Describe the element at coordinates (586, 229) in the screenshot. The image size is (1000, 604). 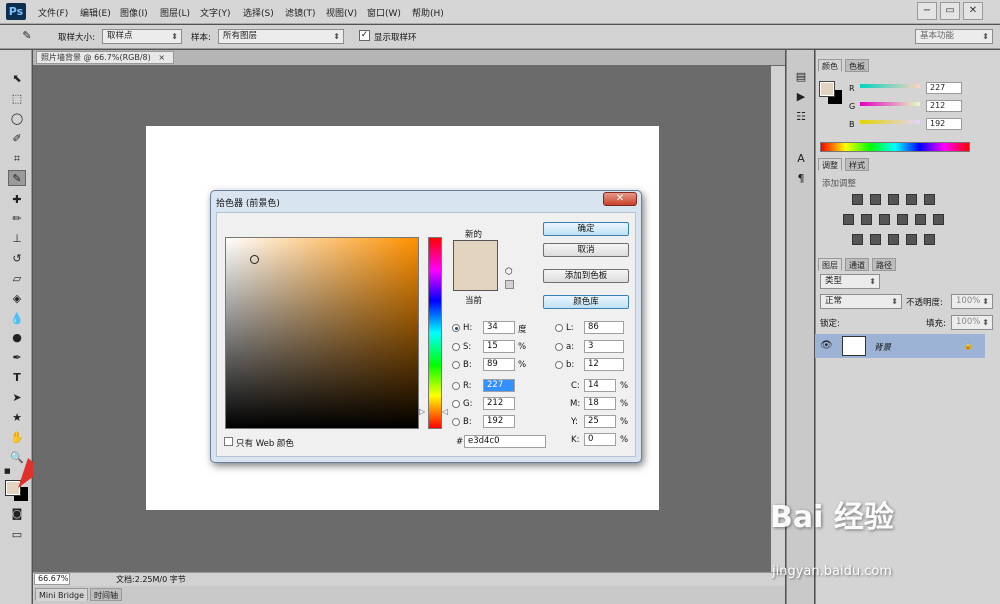
I see `ok-button: 确定` at that location.